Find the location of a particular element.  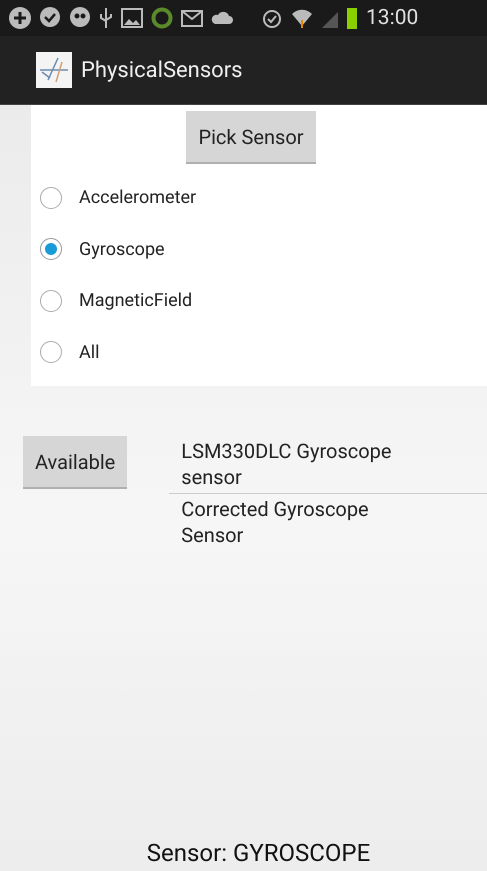

available-button: Available is located at coordinates (75, 462).